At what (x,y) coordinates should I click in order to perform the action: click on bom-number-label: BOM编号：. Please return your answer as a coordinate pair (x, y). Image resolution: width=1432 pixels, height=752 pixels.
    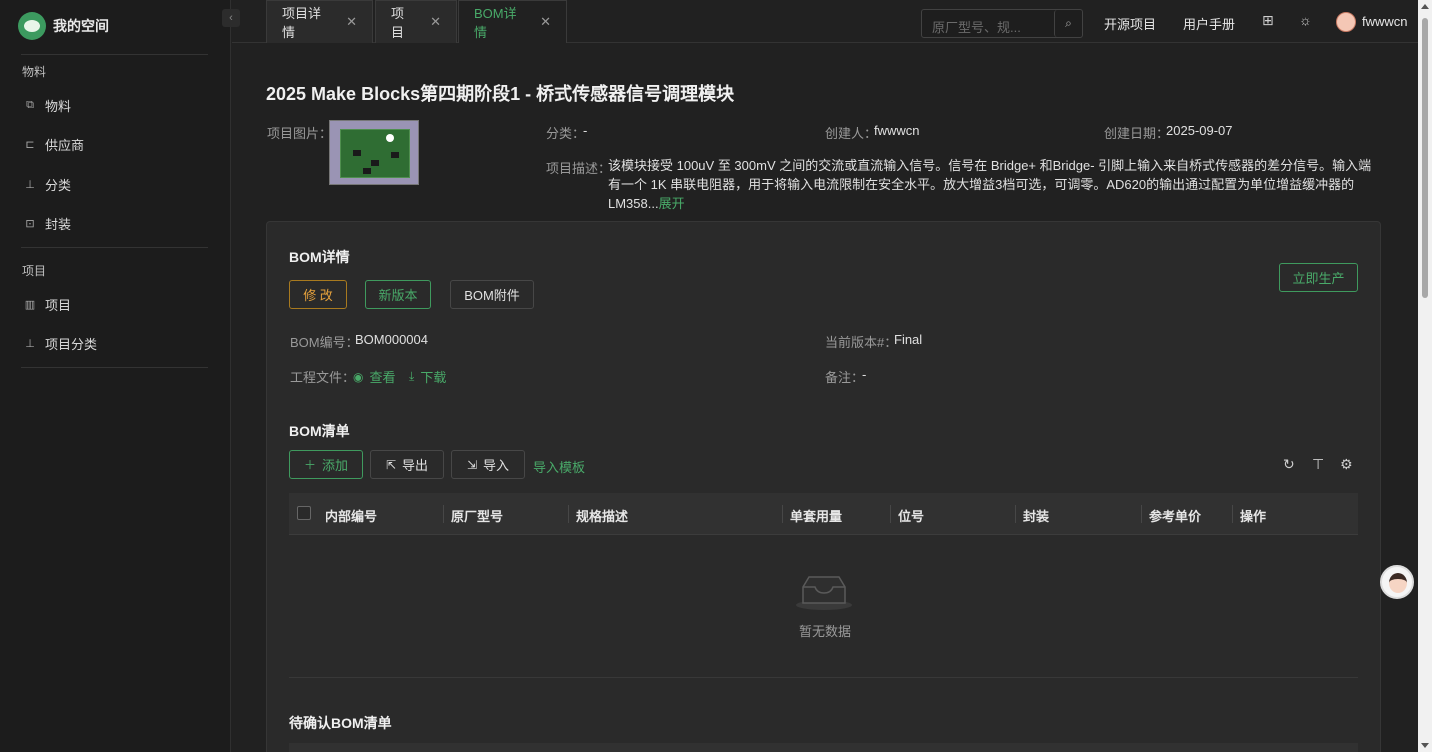
    Looking at the image, I should click on (324, 342).